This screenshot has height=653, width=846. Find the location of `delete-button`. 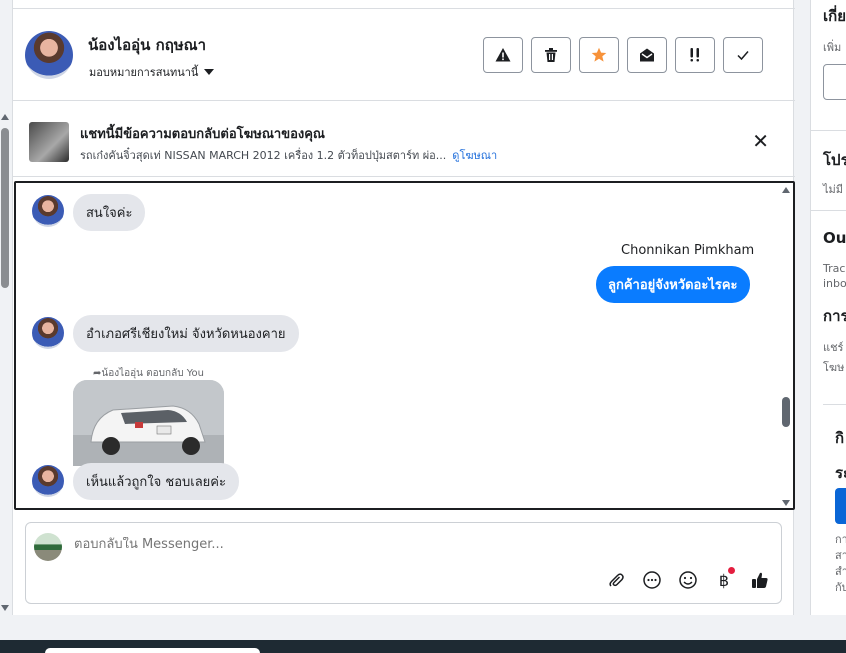

delete-button is located at coordinates (551, 55).